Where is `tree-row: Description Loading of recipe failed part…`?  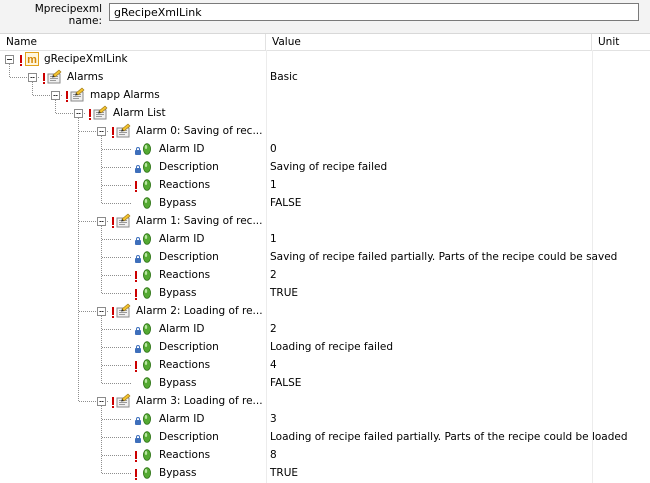
tree-row: Description Loading of recipe failed part… is located at coordinates (325, 437).